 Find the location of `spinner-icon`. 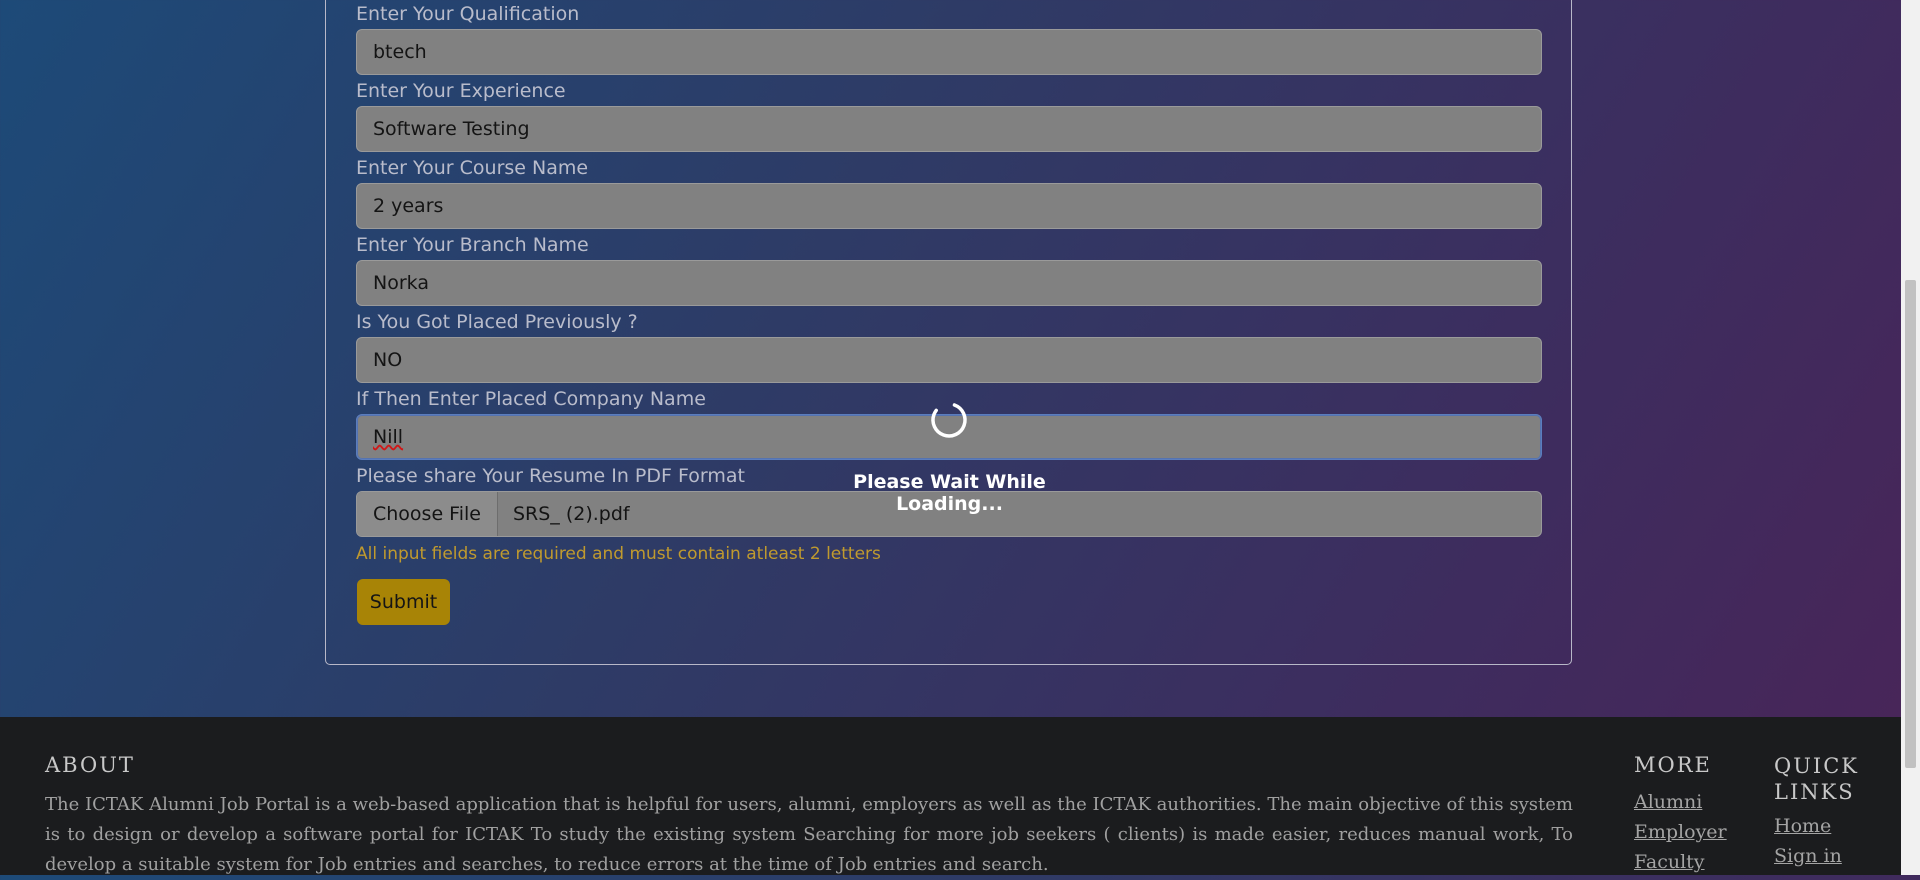

spinner-icon is located at coordinates (949, 420).